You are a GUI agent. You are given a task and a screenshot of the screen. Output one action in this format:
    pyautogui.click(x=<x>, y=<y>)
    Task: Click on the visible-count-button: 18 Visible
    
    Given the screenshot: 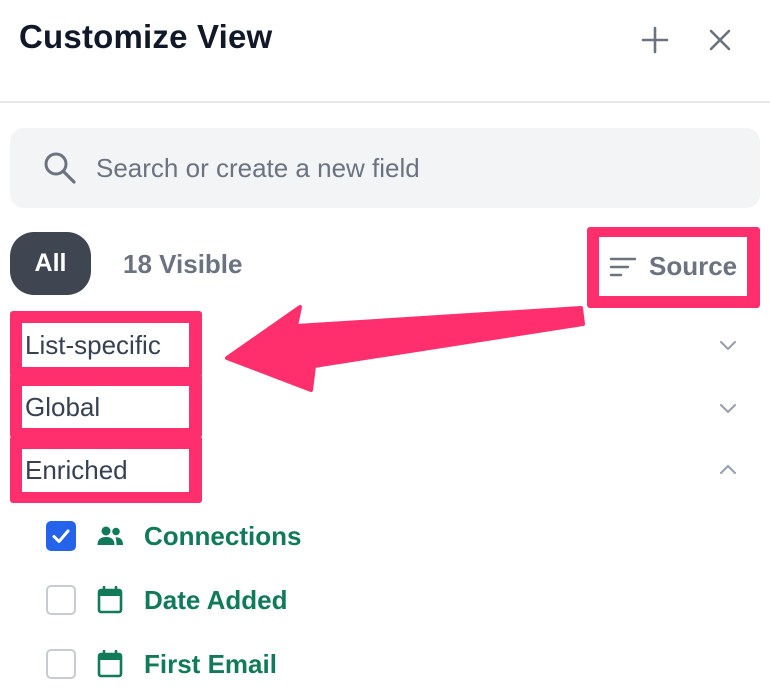 What is the action you would take?
    pyautogui.click(x=183, y=264)
    